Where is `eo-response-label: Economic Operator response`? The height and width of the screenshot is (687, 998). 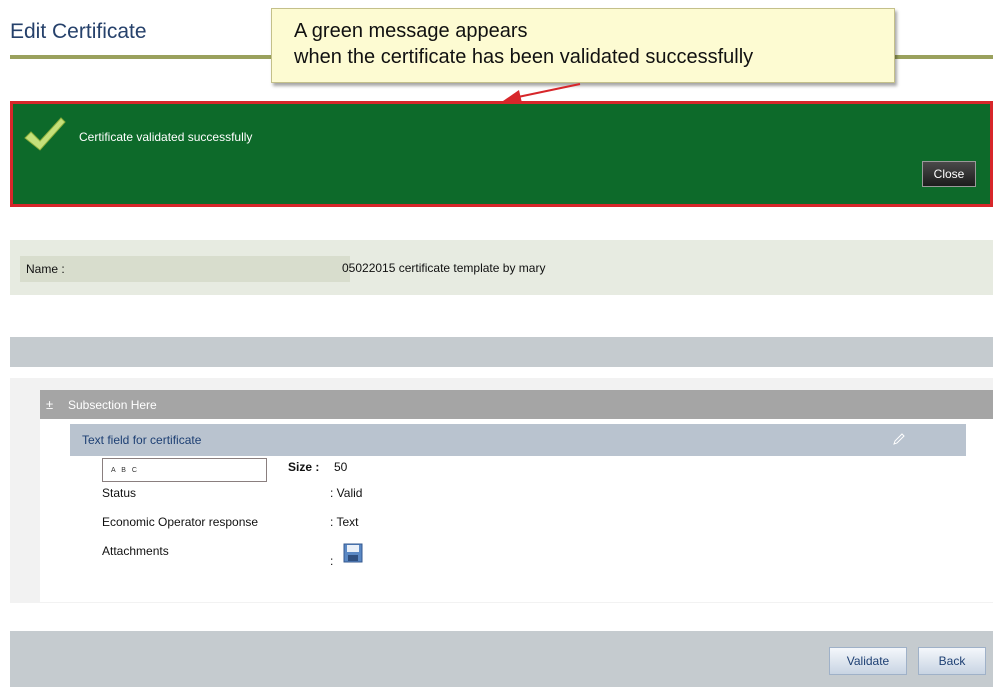
eo-response-label: Economic Operator response is located at coordinates (180, 522).